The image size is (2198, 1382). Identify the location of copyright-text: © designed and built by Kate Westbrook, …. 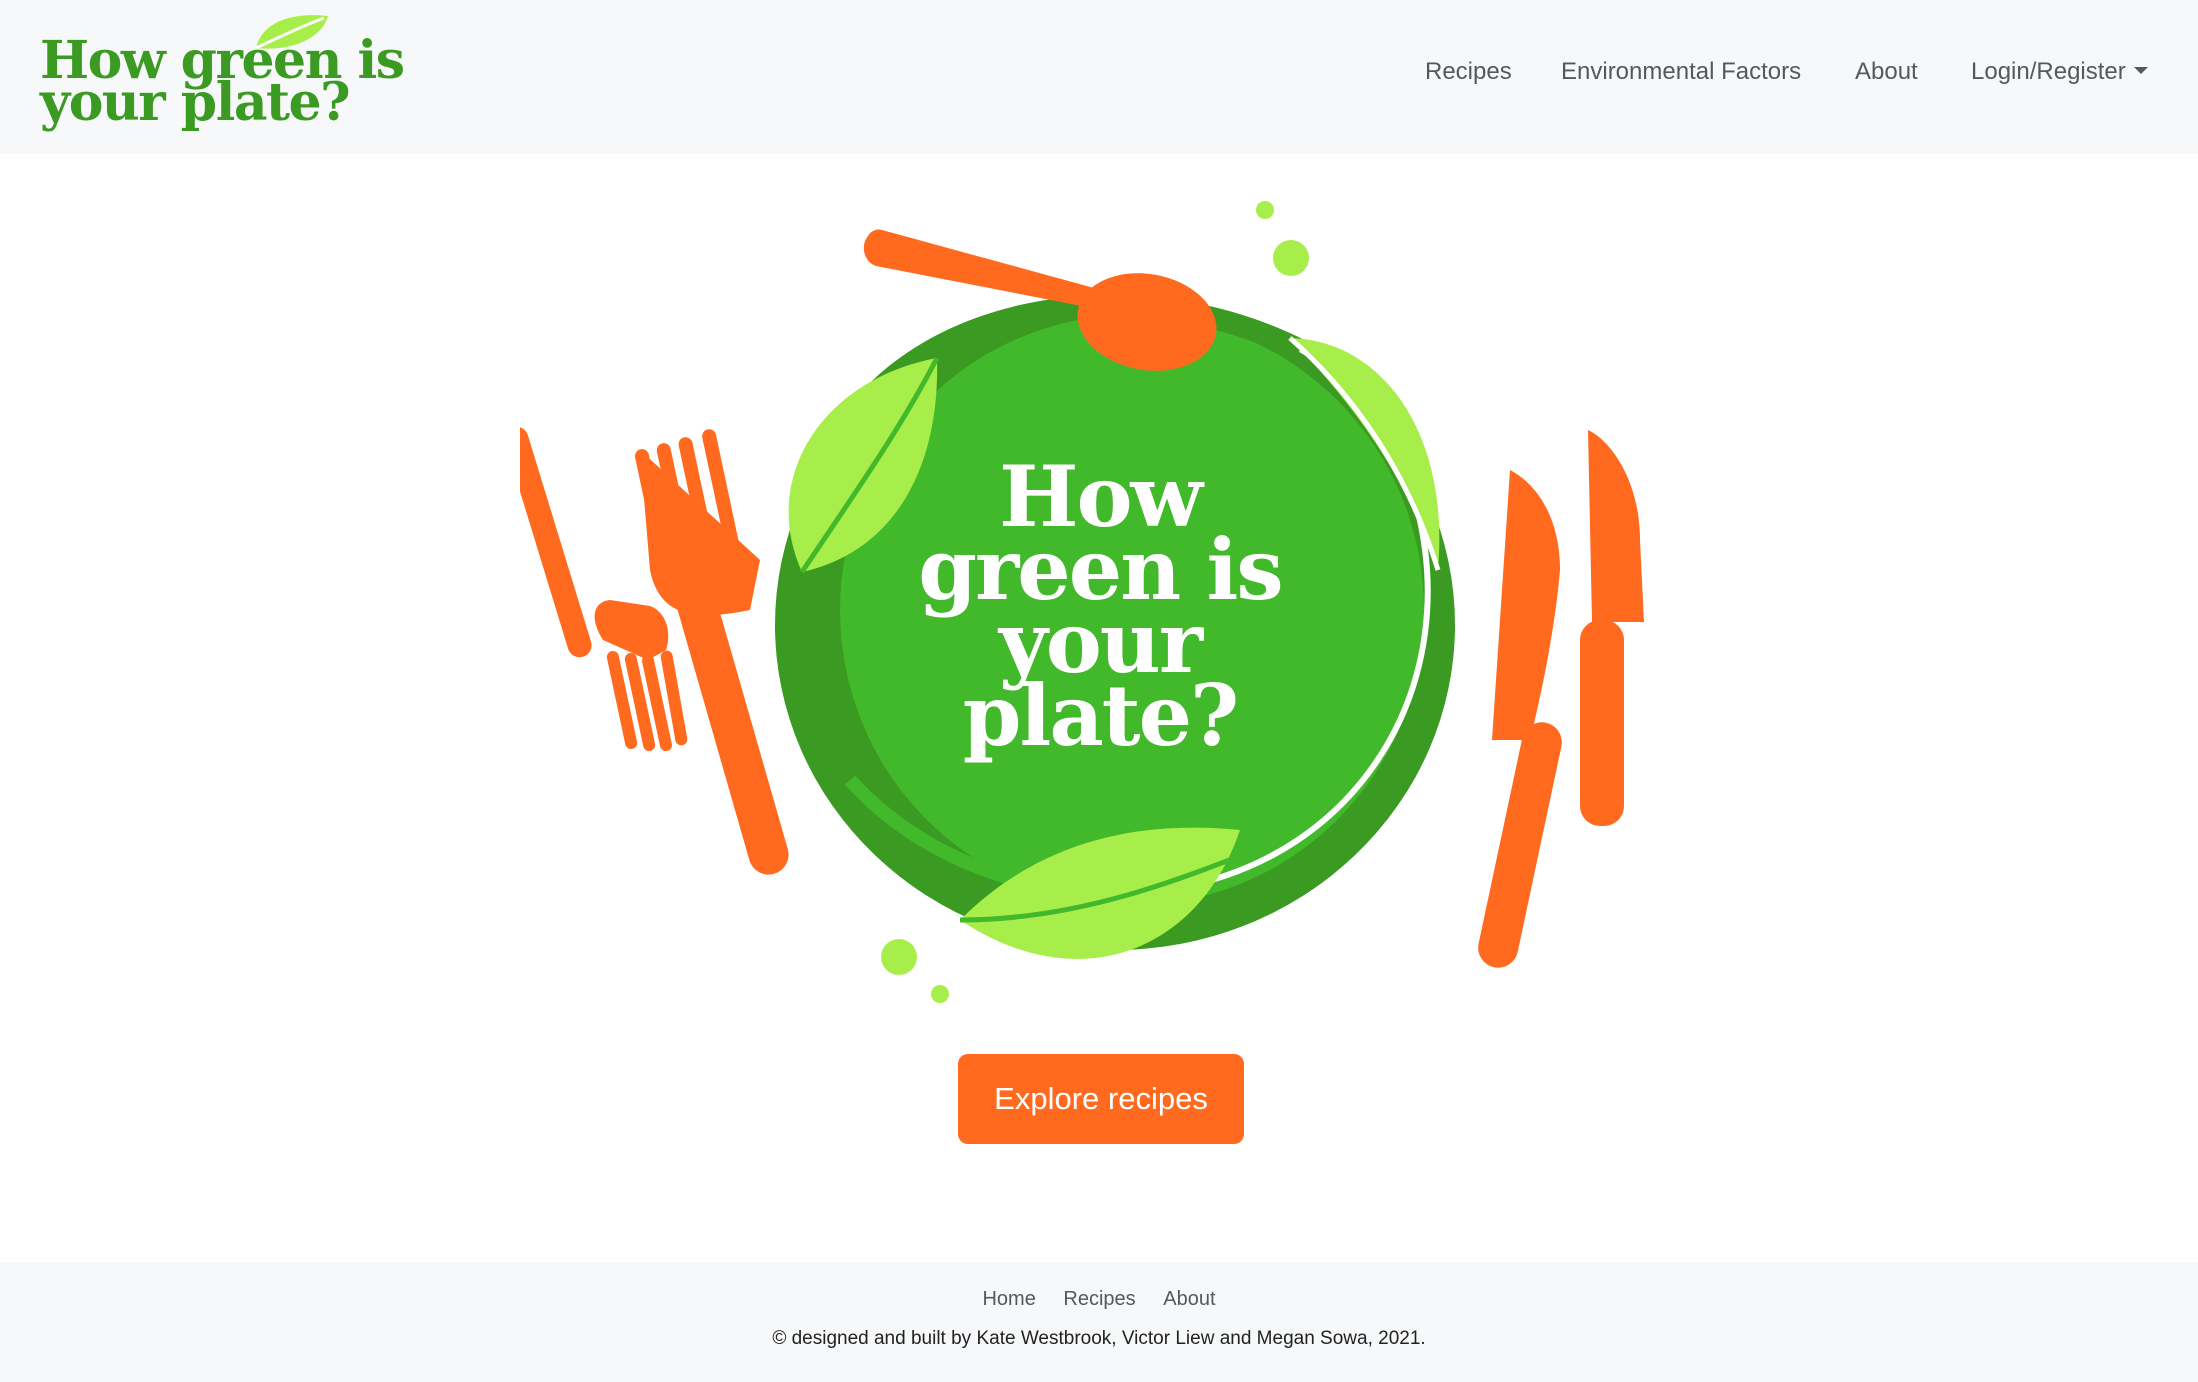
(1099, 1338).